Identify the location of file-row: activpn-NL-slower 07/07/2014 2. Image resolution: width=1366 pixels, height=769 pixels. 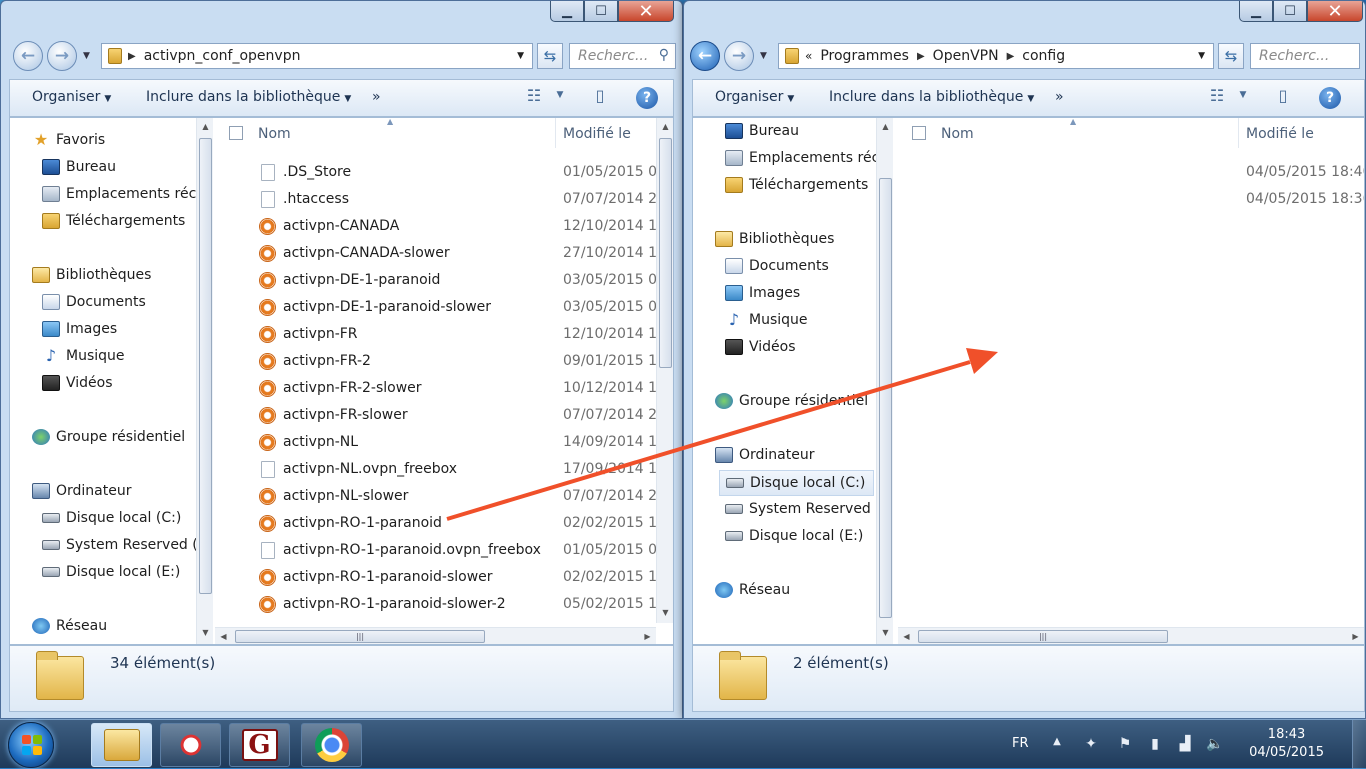
(444, 496).